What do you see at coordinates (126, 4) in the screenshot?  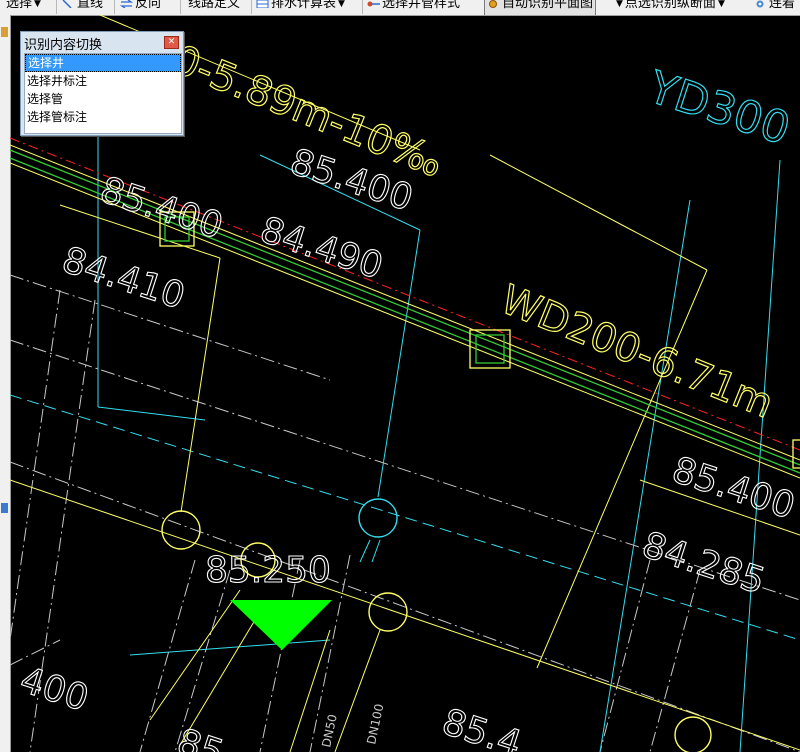 I see `swap-arrows-icon` at bounding box center [126, 4].